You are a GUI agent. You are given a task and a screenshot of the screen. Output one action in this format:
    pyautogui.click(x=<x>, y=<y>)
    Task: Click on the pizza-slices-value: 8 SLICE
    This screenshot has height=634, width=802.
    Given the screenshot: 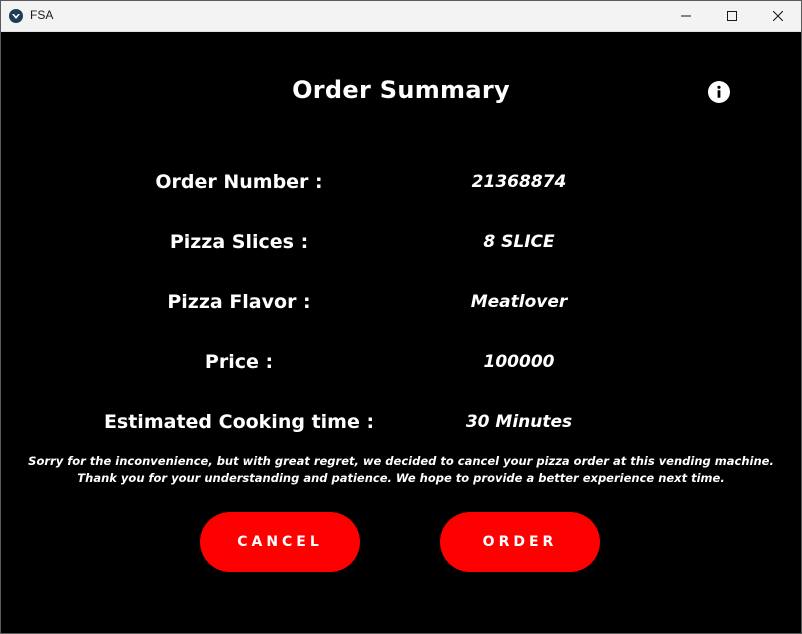 What is the action you would take?
    pyautogui.click(x=519, y=242)
    